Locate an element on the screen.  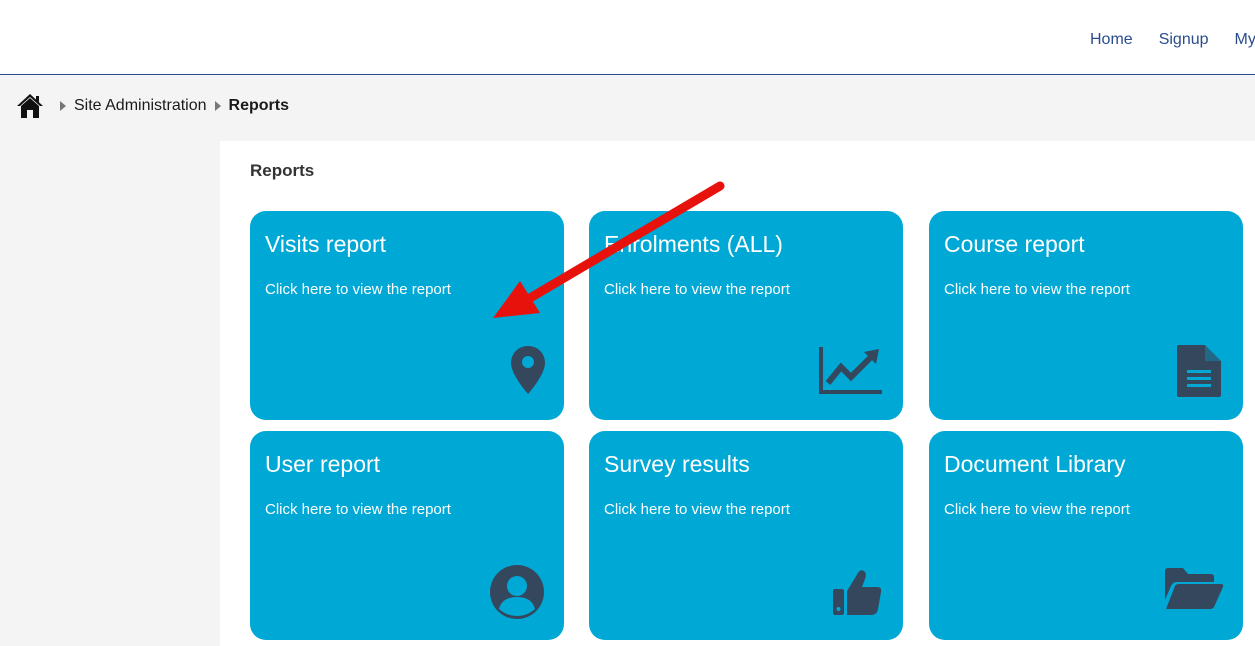
breadcrumb-reports: Reports is located at coordinates (258, 105).